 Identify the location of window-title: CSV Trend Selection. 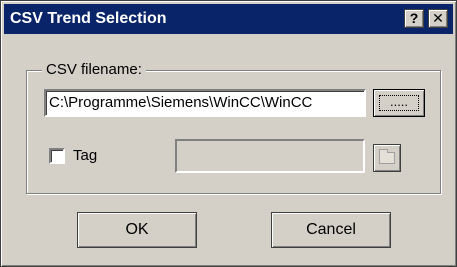
(88, 18).